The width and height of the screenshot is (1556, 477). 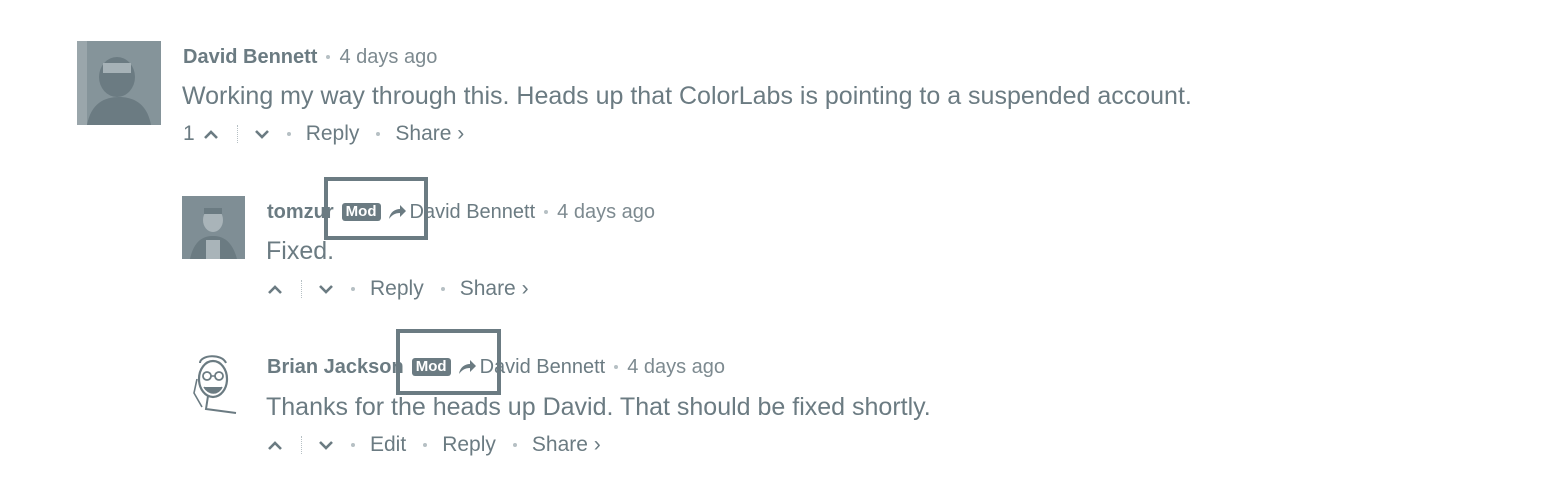 I want to click on comment-actions: Reply Share ›, so click(x=398, y=289).